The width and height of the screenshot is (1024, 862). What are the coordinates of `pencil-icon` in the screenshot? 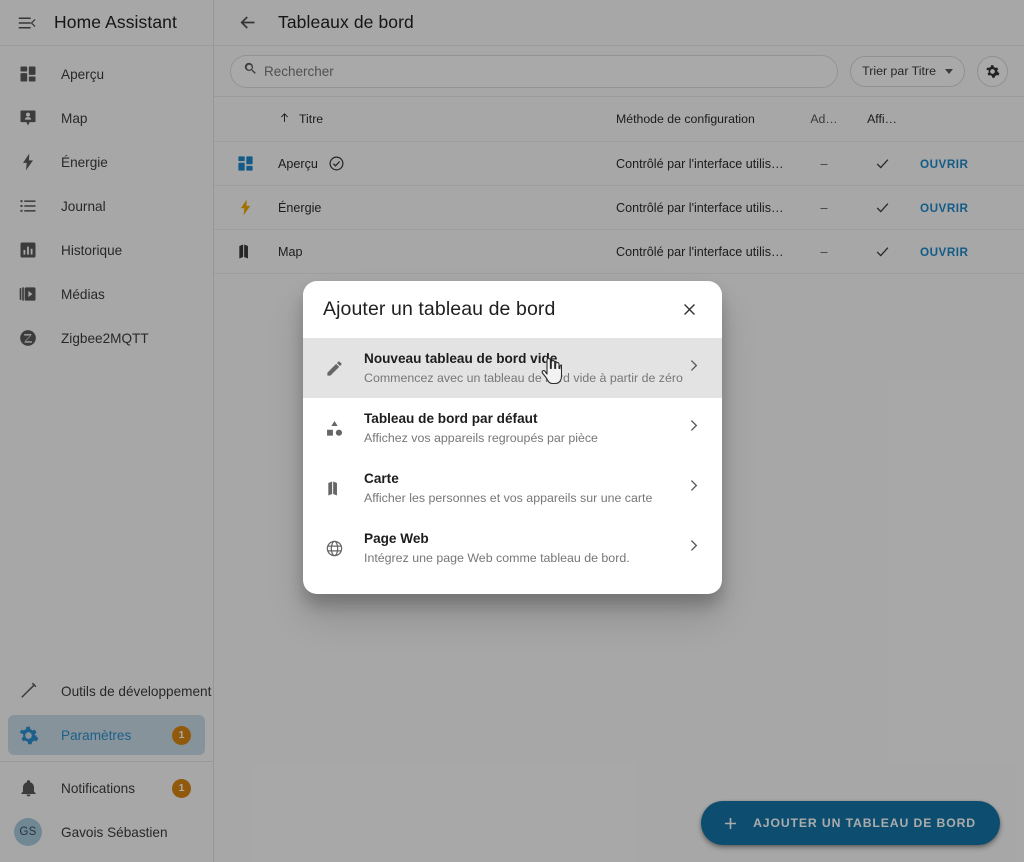 It's located at (334, 368).